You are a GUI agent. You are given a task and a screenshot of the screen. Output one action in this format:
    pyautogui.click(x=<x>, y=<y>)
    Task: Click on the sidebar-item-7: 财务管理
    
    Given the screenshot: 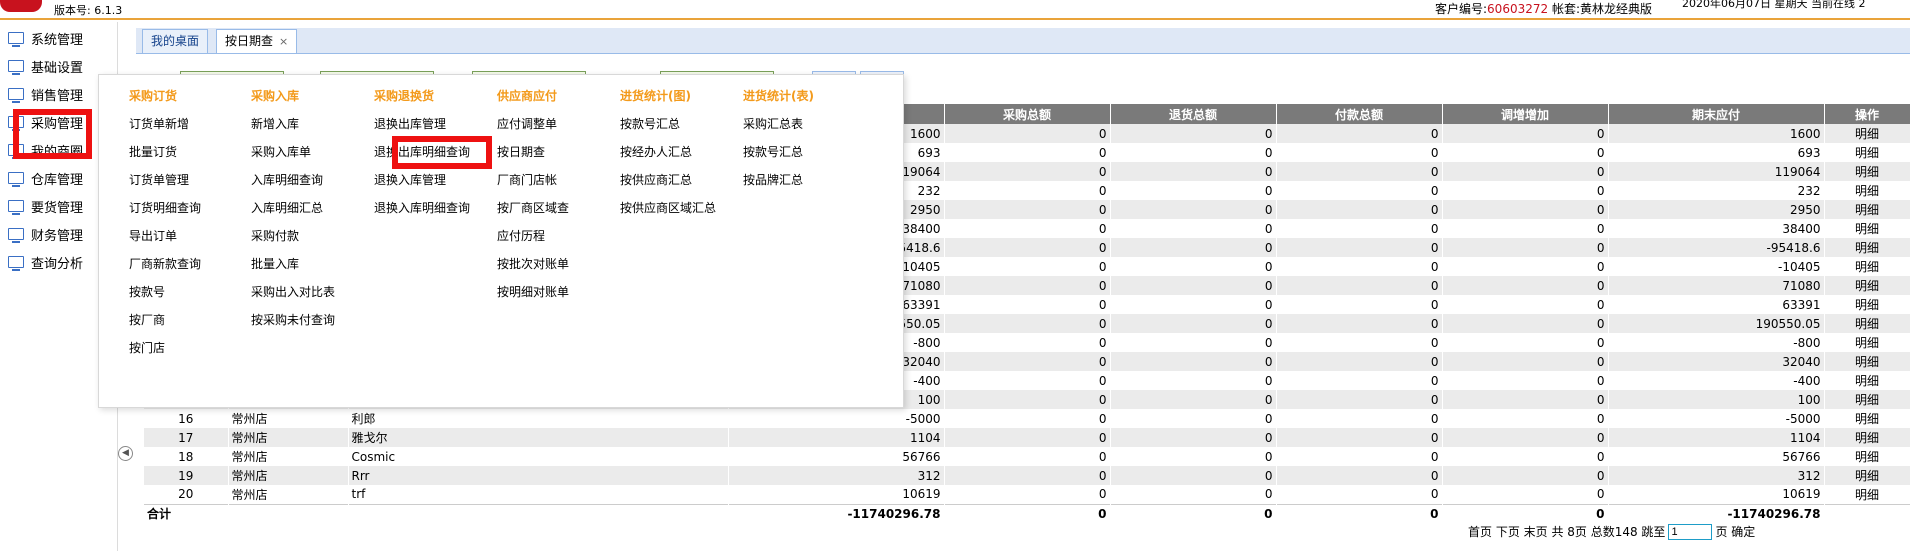 What is the action you would take?
    pyautogui.click(x=45, y=234)
    